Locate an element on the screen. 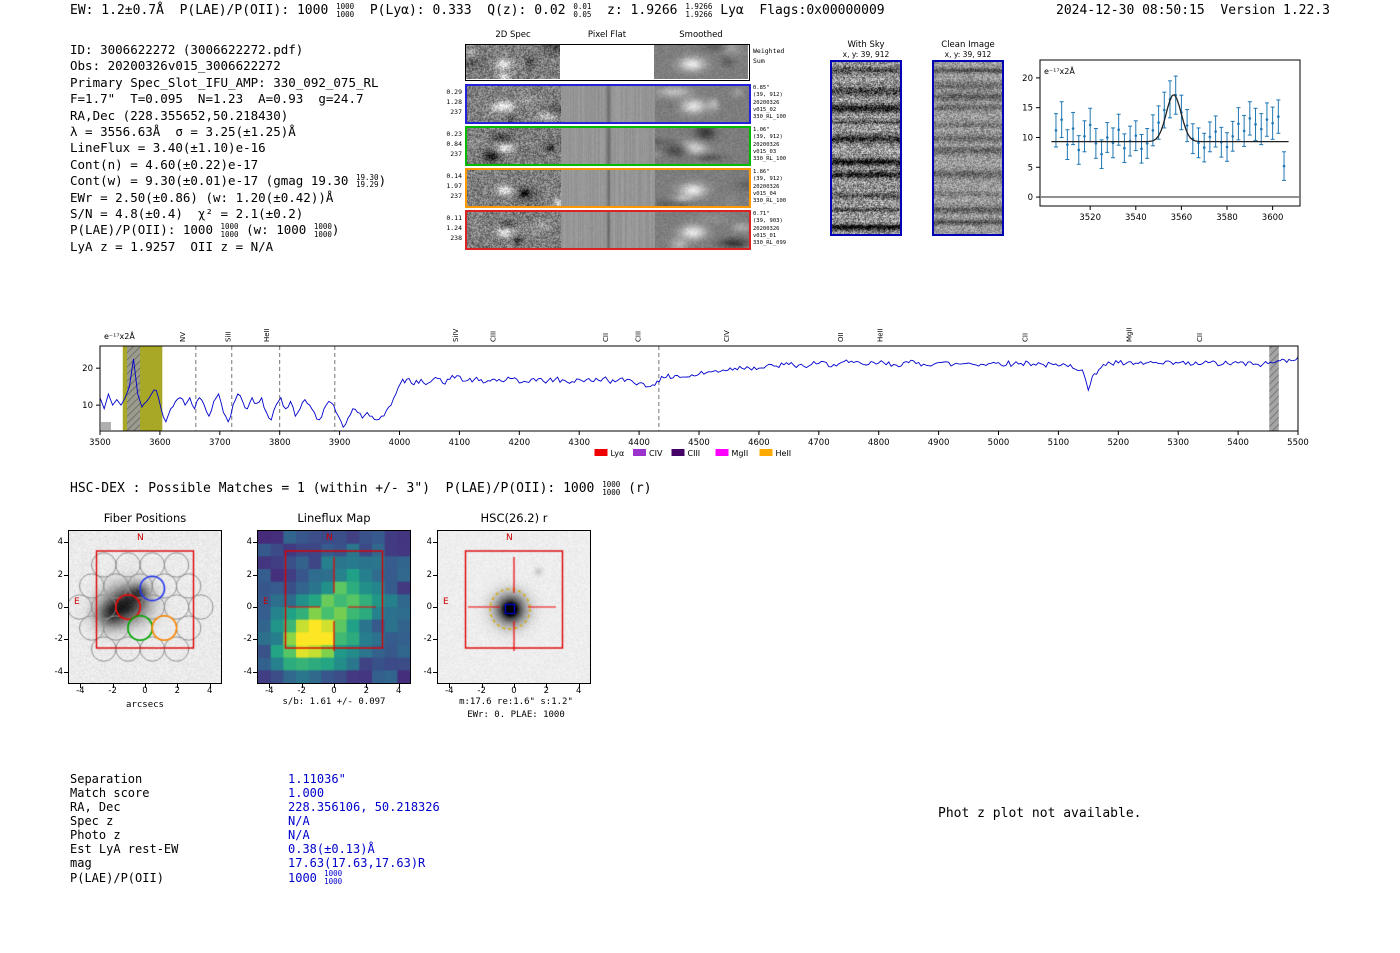 Image resolution: width=1400 pixels, height=953 pixels. z-value: z: 1.9266 is located at coordinates (638, 11).